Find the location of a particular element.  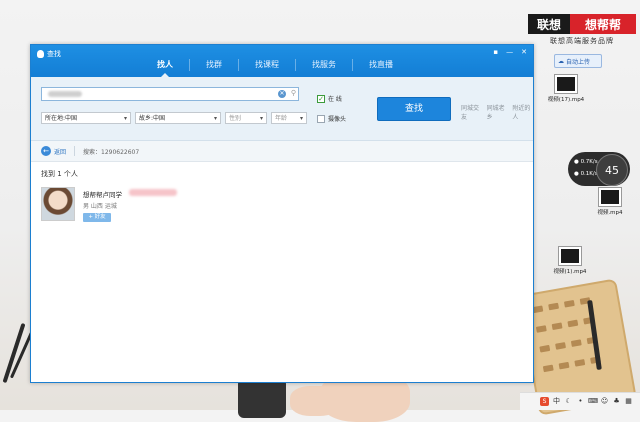

file-name: 视频(1).mp4 is located at coordinates (570, 272).